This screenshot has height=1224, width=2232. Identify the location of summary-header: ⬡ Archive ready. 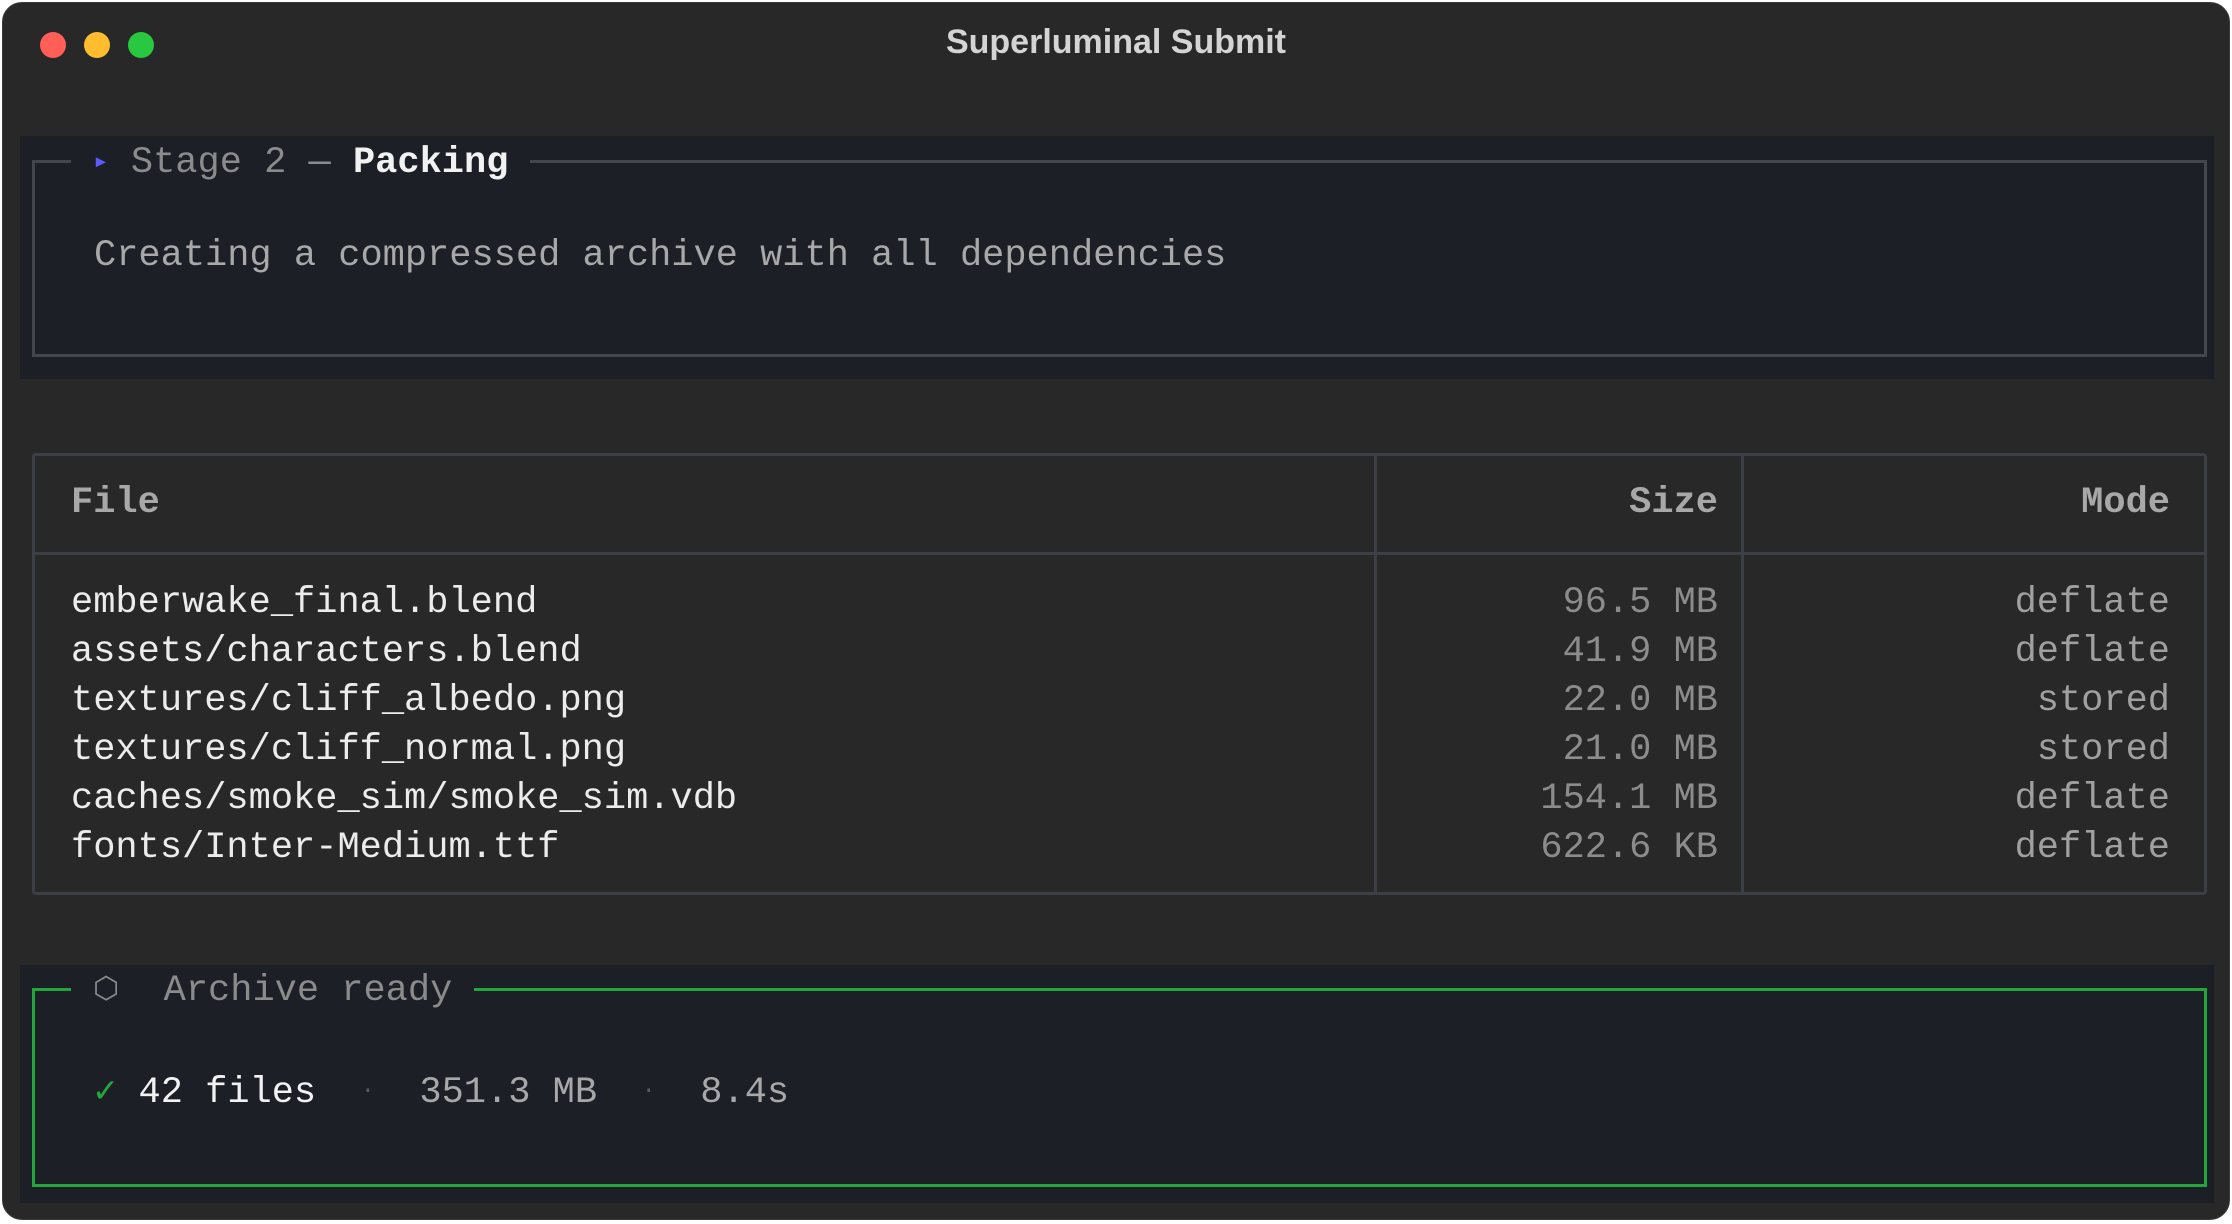
(273, 991).